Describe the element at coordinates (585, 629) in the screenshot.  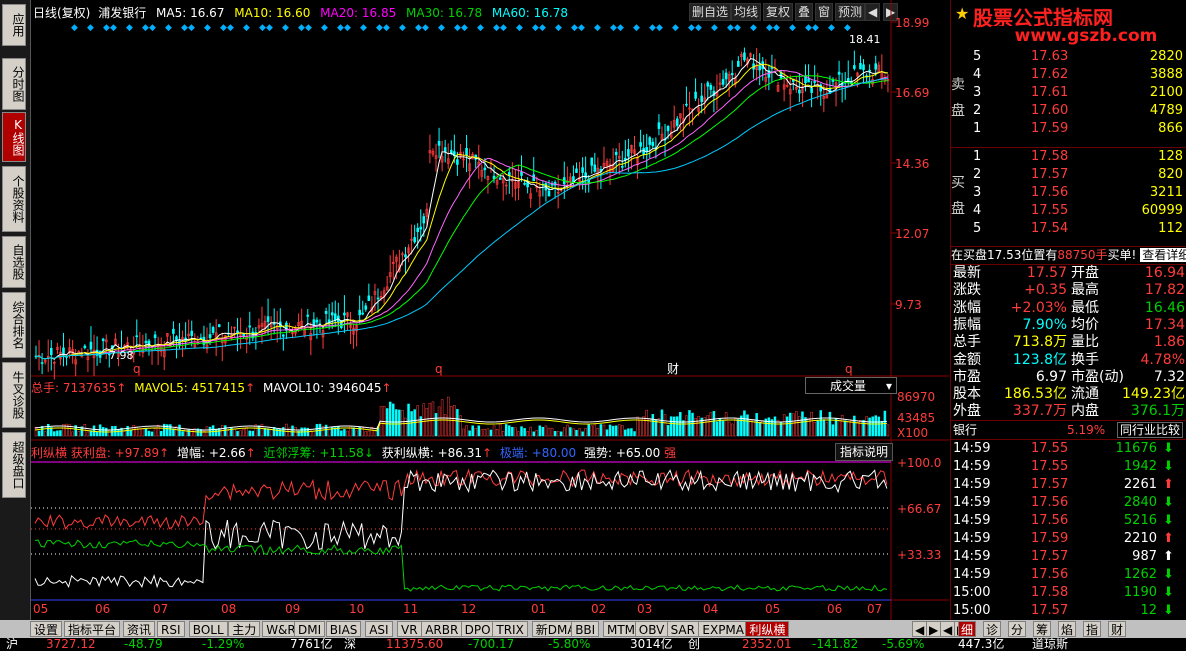
I see `tab-BBI: BBI` at that location.